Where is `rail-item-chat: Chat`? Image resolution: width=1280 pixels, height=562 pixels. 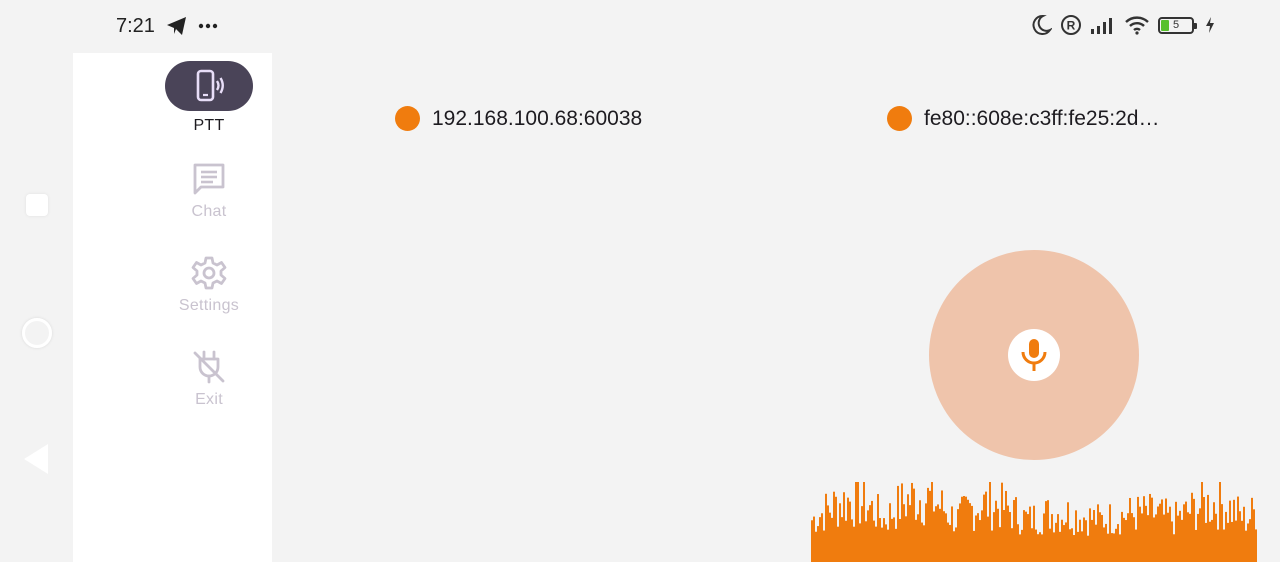 rail-item-chat: Chat is located at coordinates (209, 191).